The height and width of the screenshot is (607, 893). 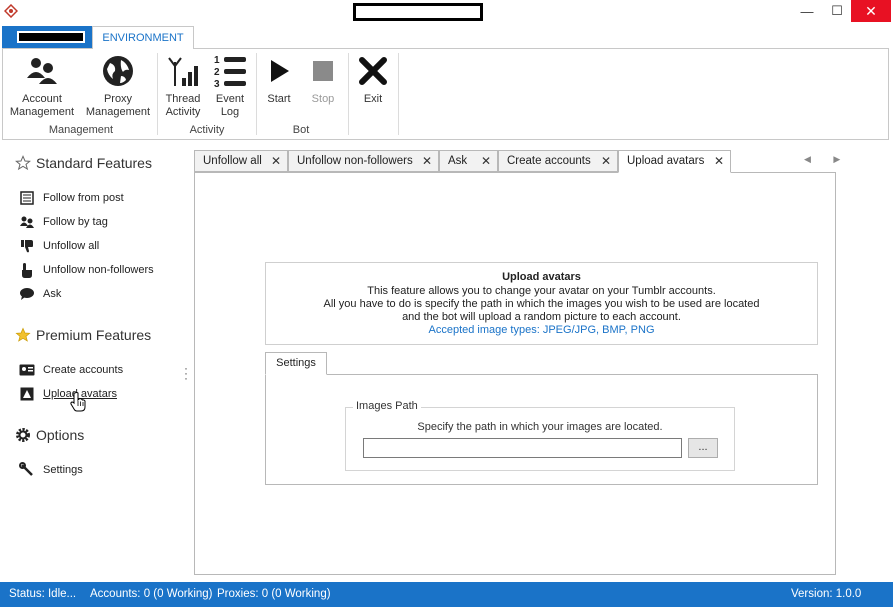 What do you see at coordinates (826, 594) in the screenshot?
I see `version-text: Version: 1.0.0` at bounding box center [826, 594].